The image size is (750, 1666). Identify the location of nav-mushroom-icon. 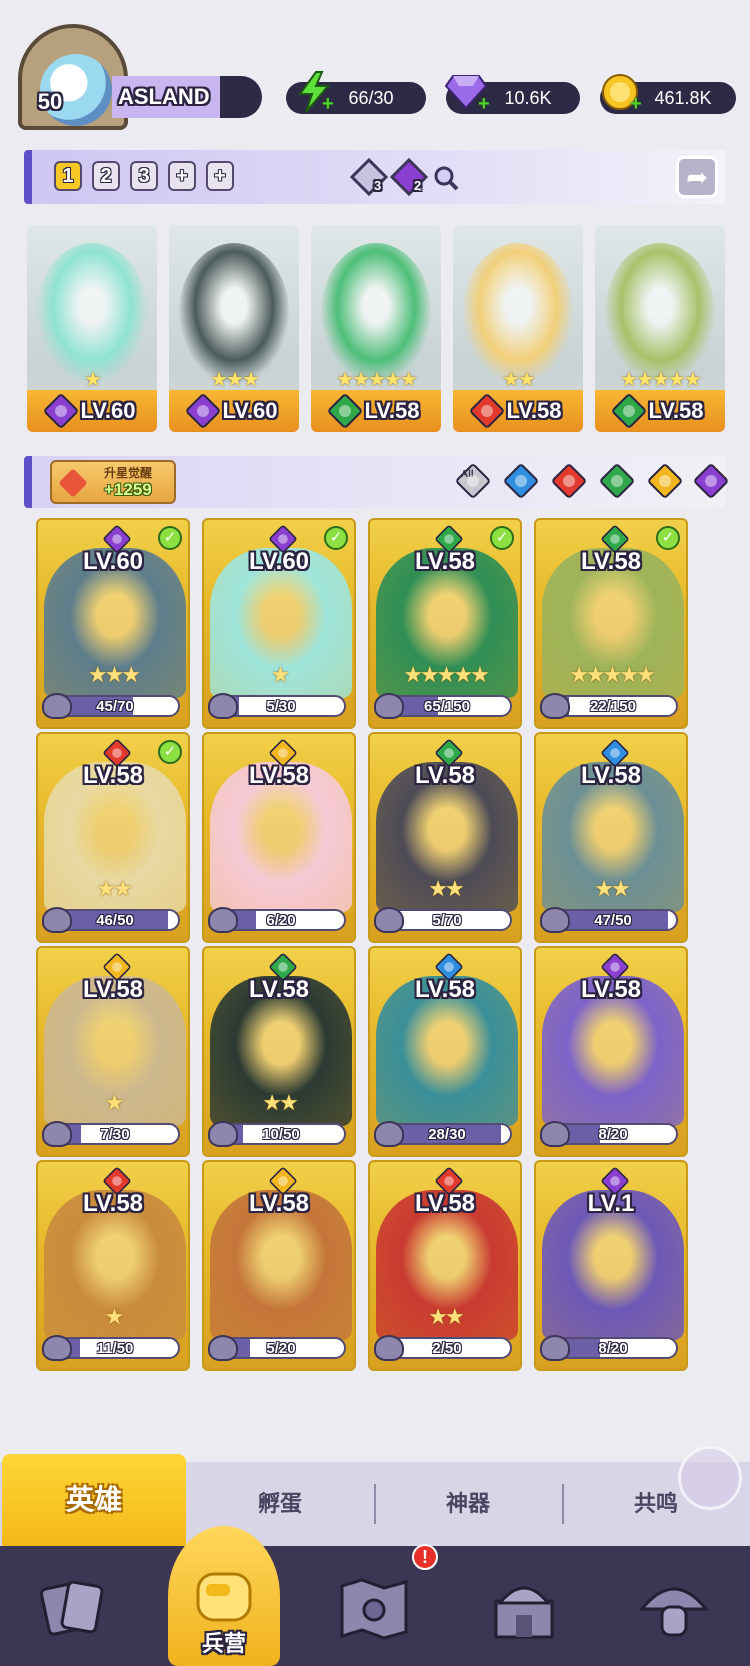
(674, 1608).